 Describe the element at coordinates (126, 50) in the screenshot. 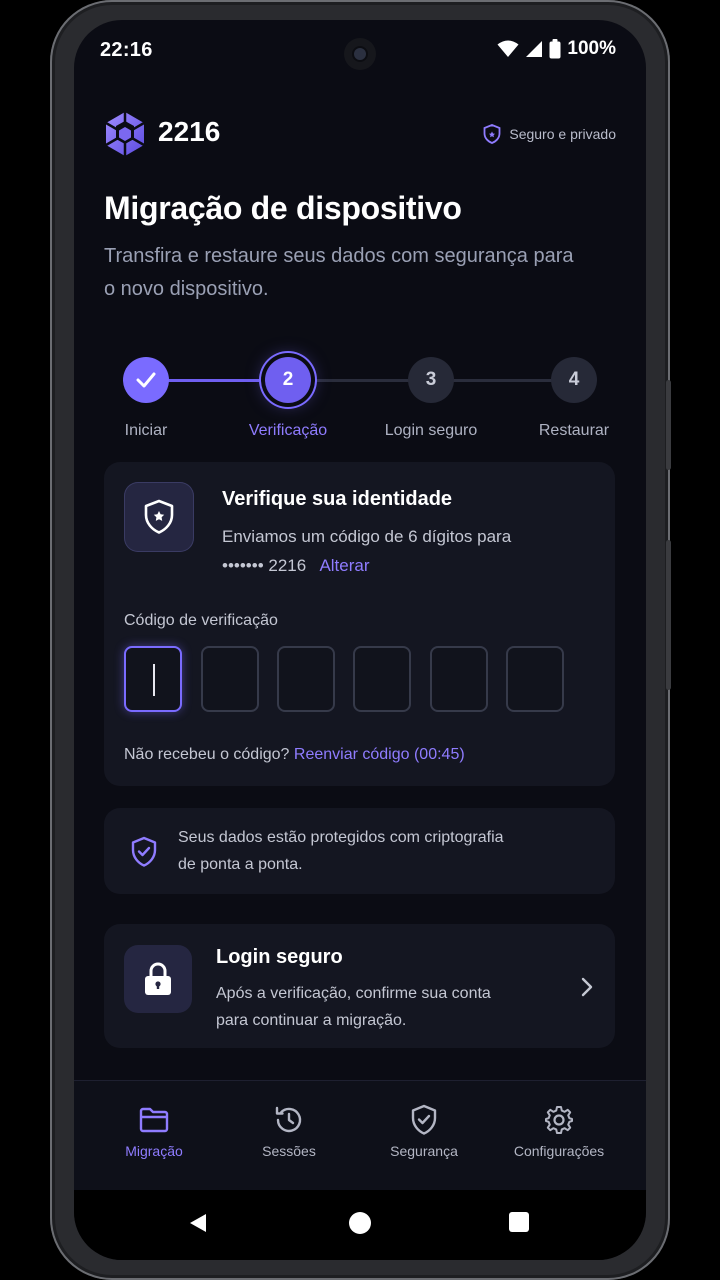

I see `status-time: 22:16` at that location.